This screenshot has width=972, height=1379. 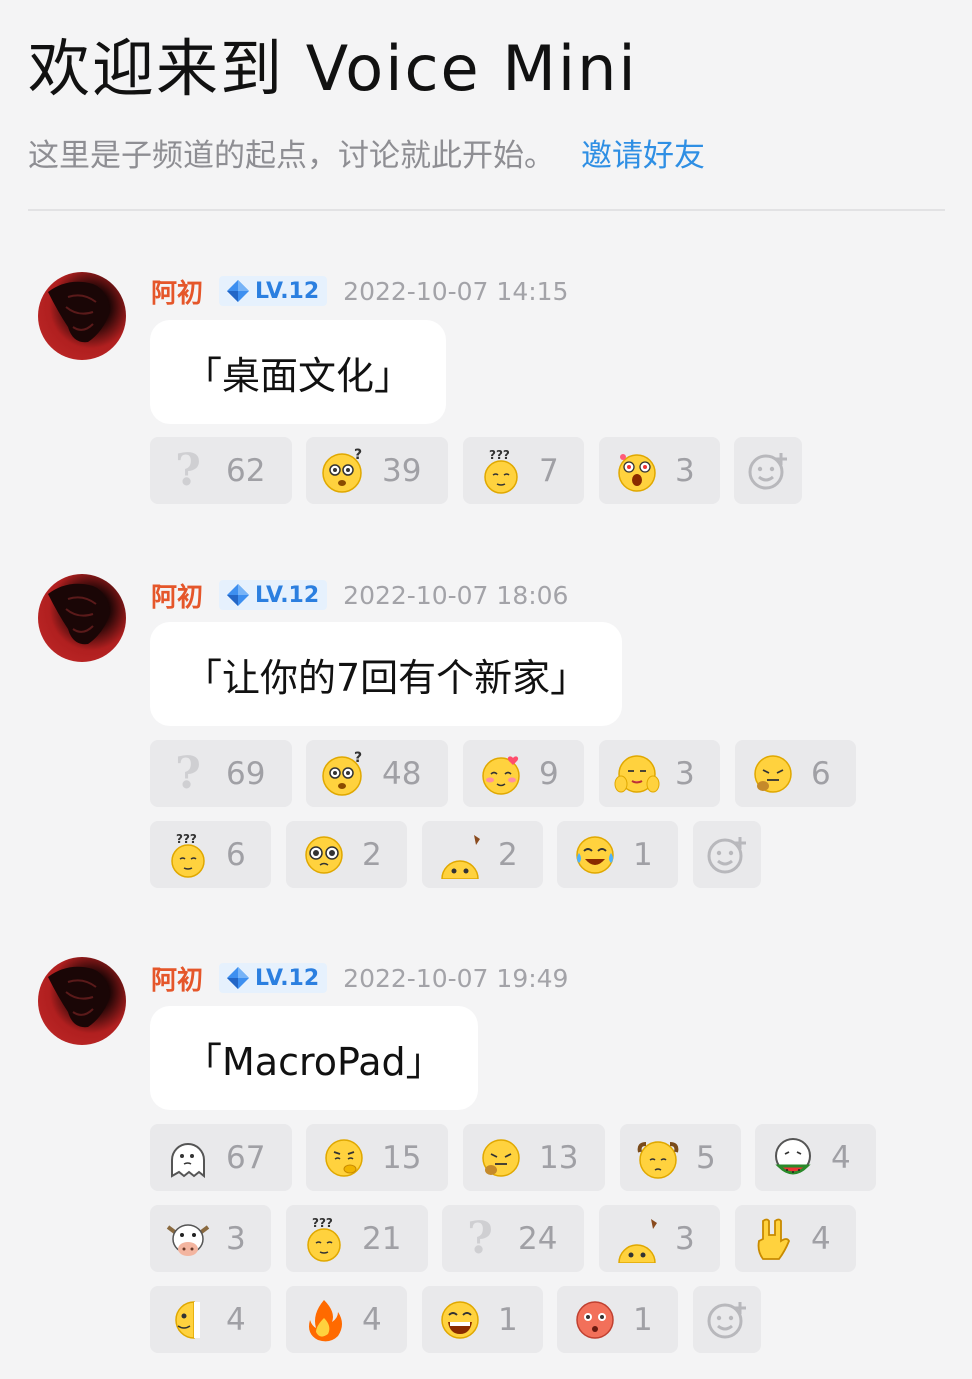 I want to click on timestamp: 2022-10-07 14:15, so click(x=456, y=291).